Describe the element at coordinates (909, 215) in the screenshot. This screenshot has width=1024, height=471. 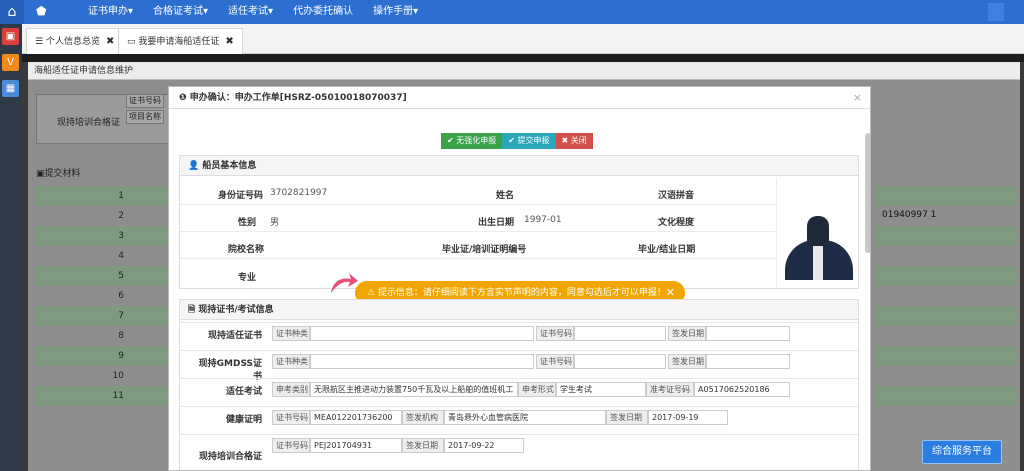
I see `bg-right-text: 01940997 1` at that location.